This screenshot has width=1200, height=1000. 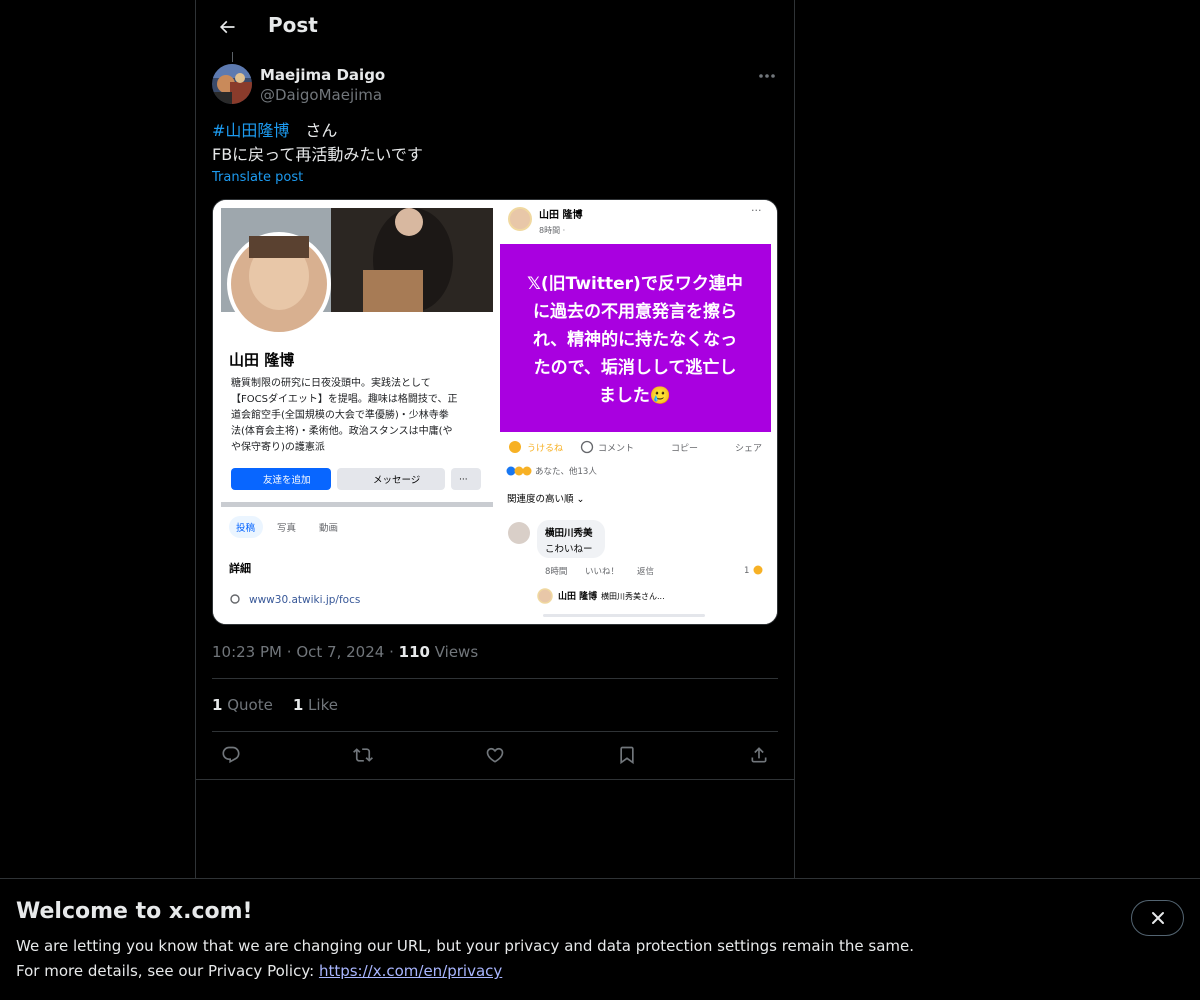 I want to click on share-button, so click(x=759, y=755).